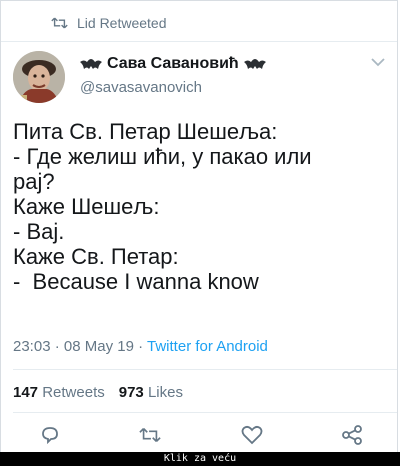 The width and height of the screenshot is (400, 466). Describe the element at coordinates (378, 62) in the screenshot. I see `chevron-down-icon` at that location.